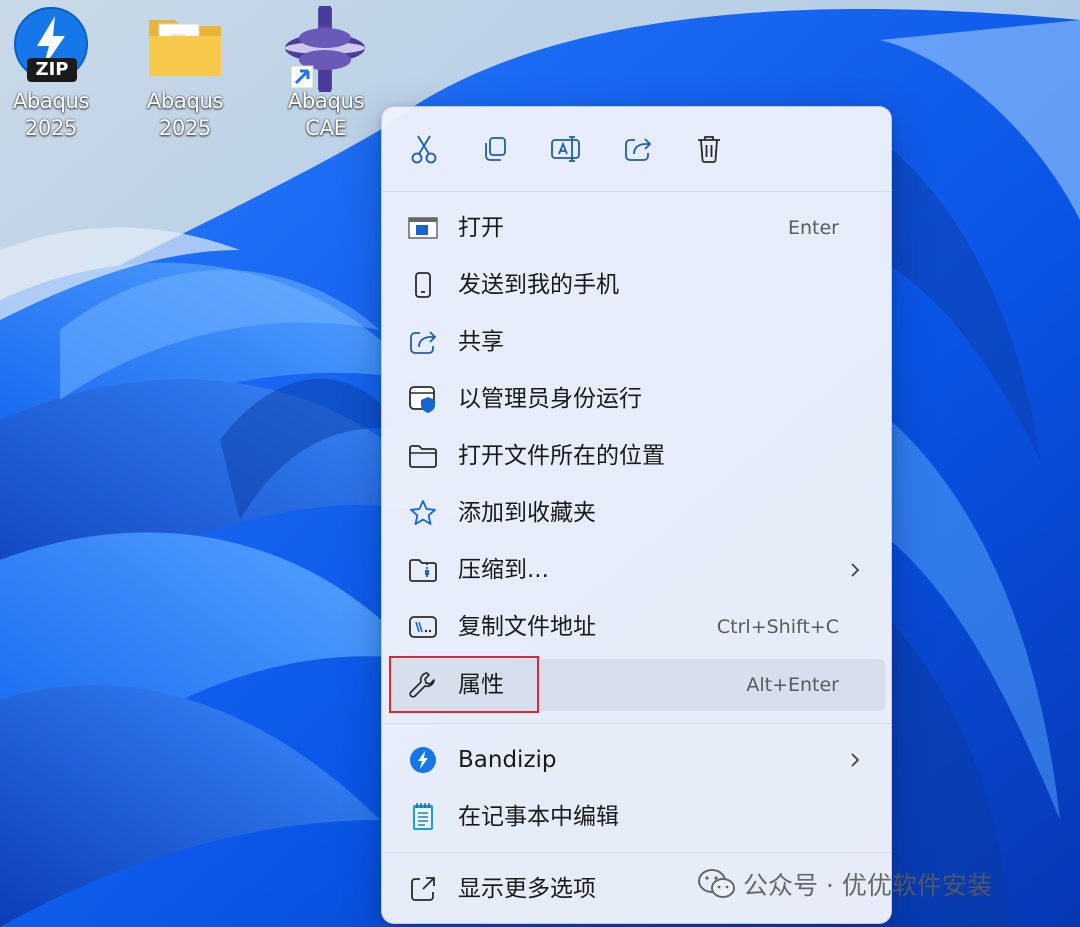 The width and height of the screenshot is (1080, 927). Describe the element at coordinates (507, 760) in the screenshot. I see `menu-item-label: Bandizip` at that location.